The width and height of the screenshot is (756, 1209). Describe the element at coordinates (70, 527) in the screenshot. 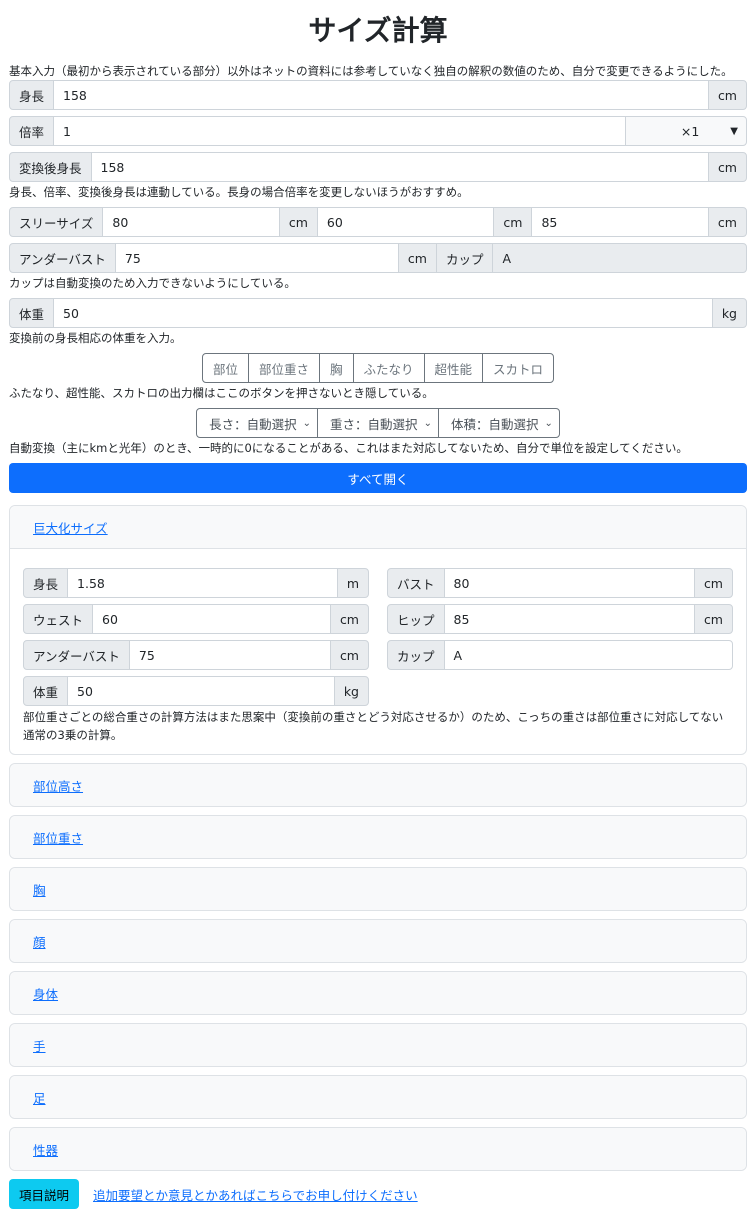

I see `giant-size-link: 巨大化サイズ` at that location.